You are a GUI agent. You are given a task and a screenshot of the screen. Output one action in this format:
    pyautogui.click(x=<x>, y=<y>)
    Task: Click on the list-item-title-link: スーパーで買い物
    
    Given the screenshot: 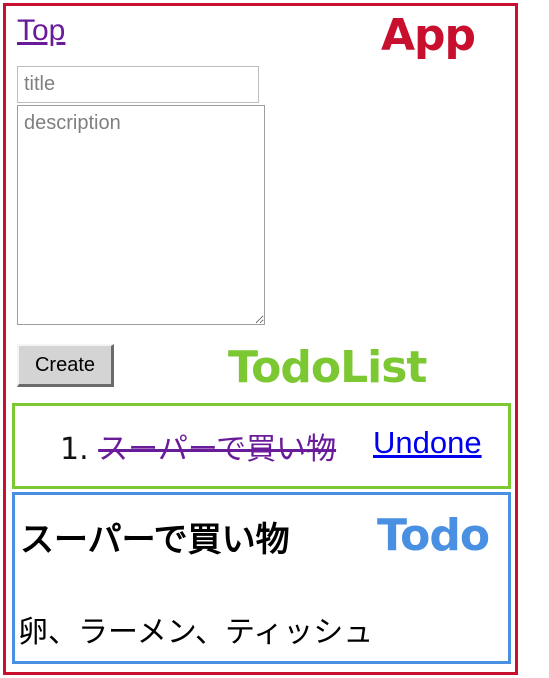 What is the action you would take?
    pyautogui.click(x=217, y=449)
    